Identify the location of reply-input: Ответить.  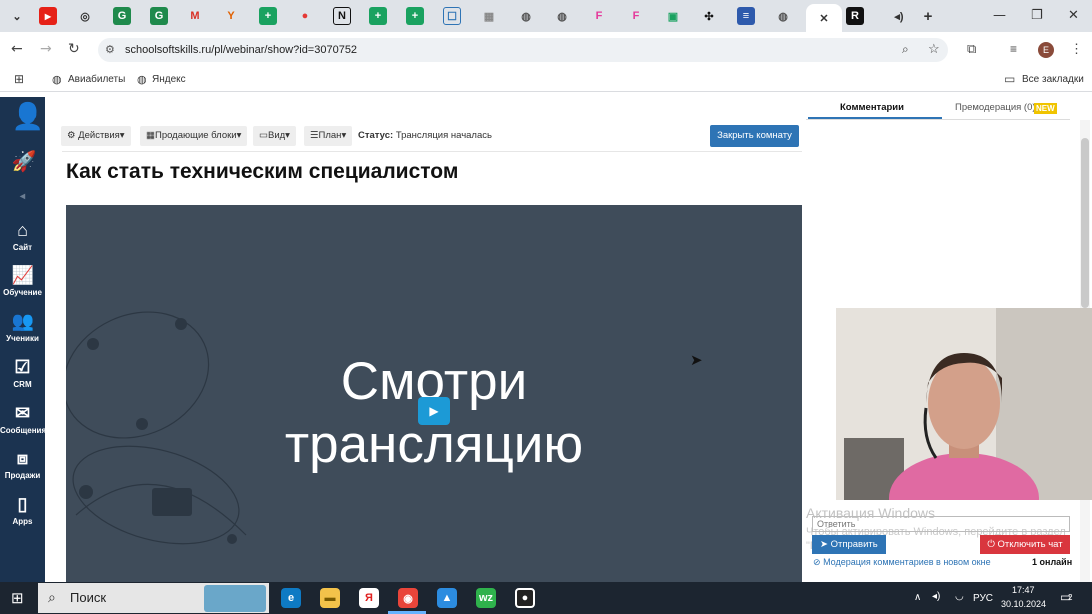
(941, 524).